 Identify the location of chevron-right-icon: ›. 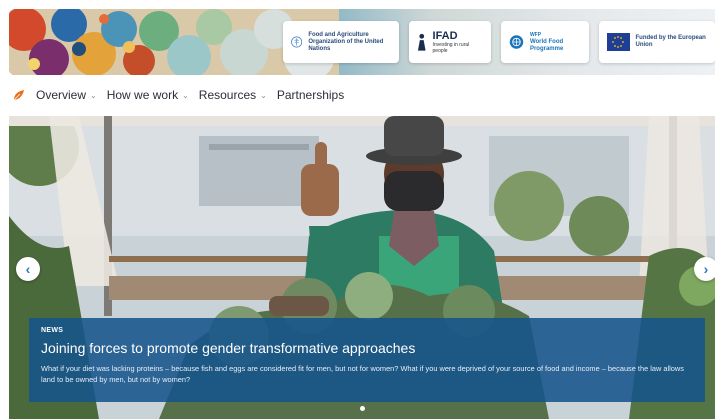
(706, 269).